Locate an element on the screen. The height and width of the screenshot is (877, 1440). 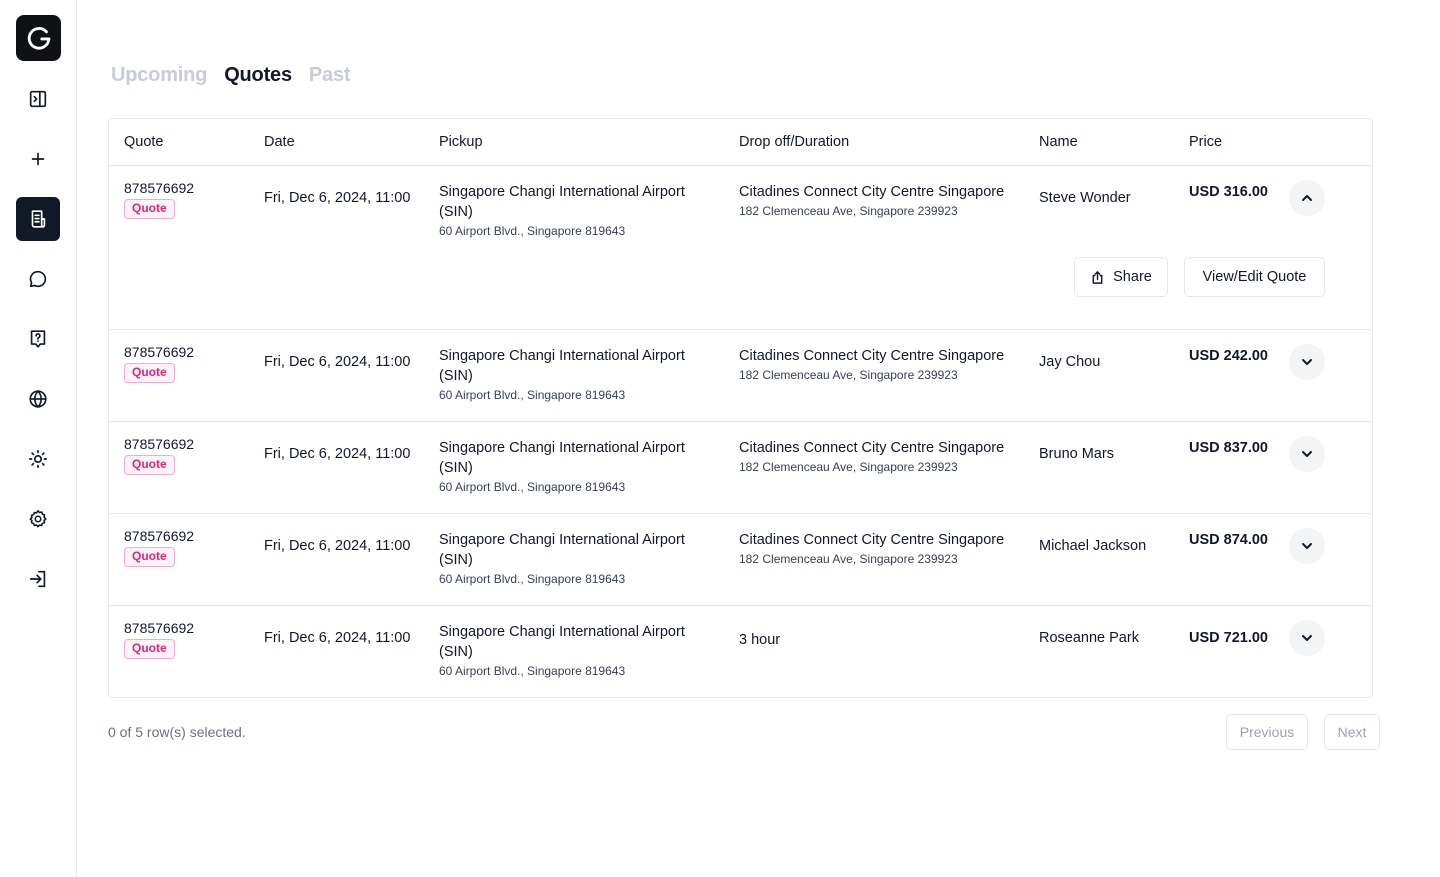
quote-price: USD 721.00 is located at coordinates (1228, 638).